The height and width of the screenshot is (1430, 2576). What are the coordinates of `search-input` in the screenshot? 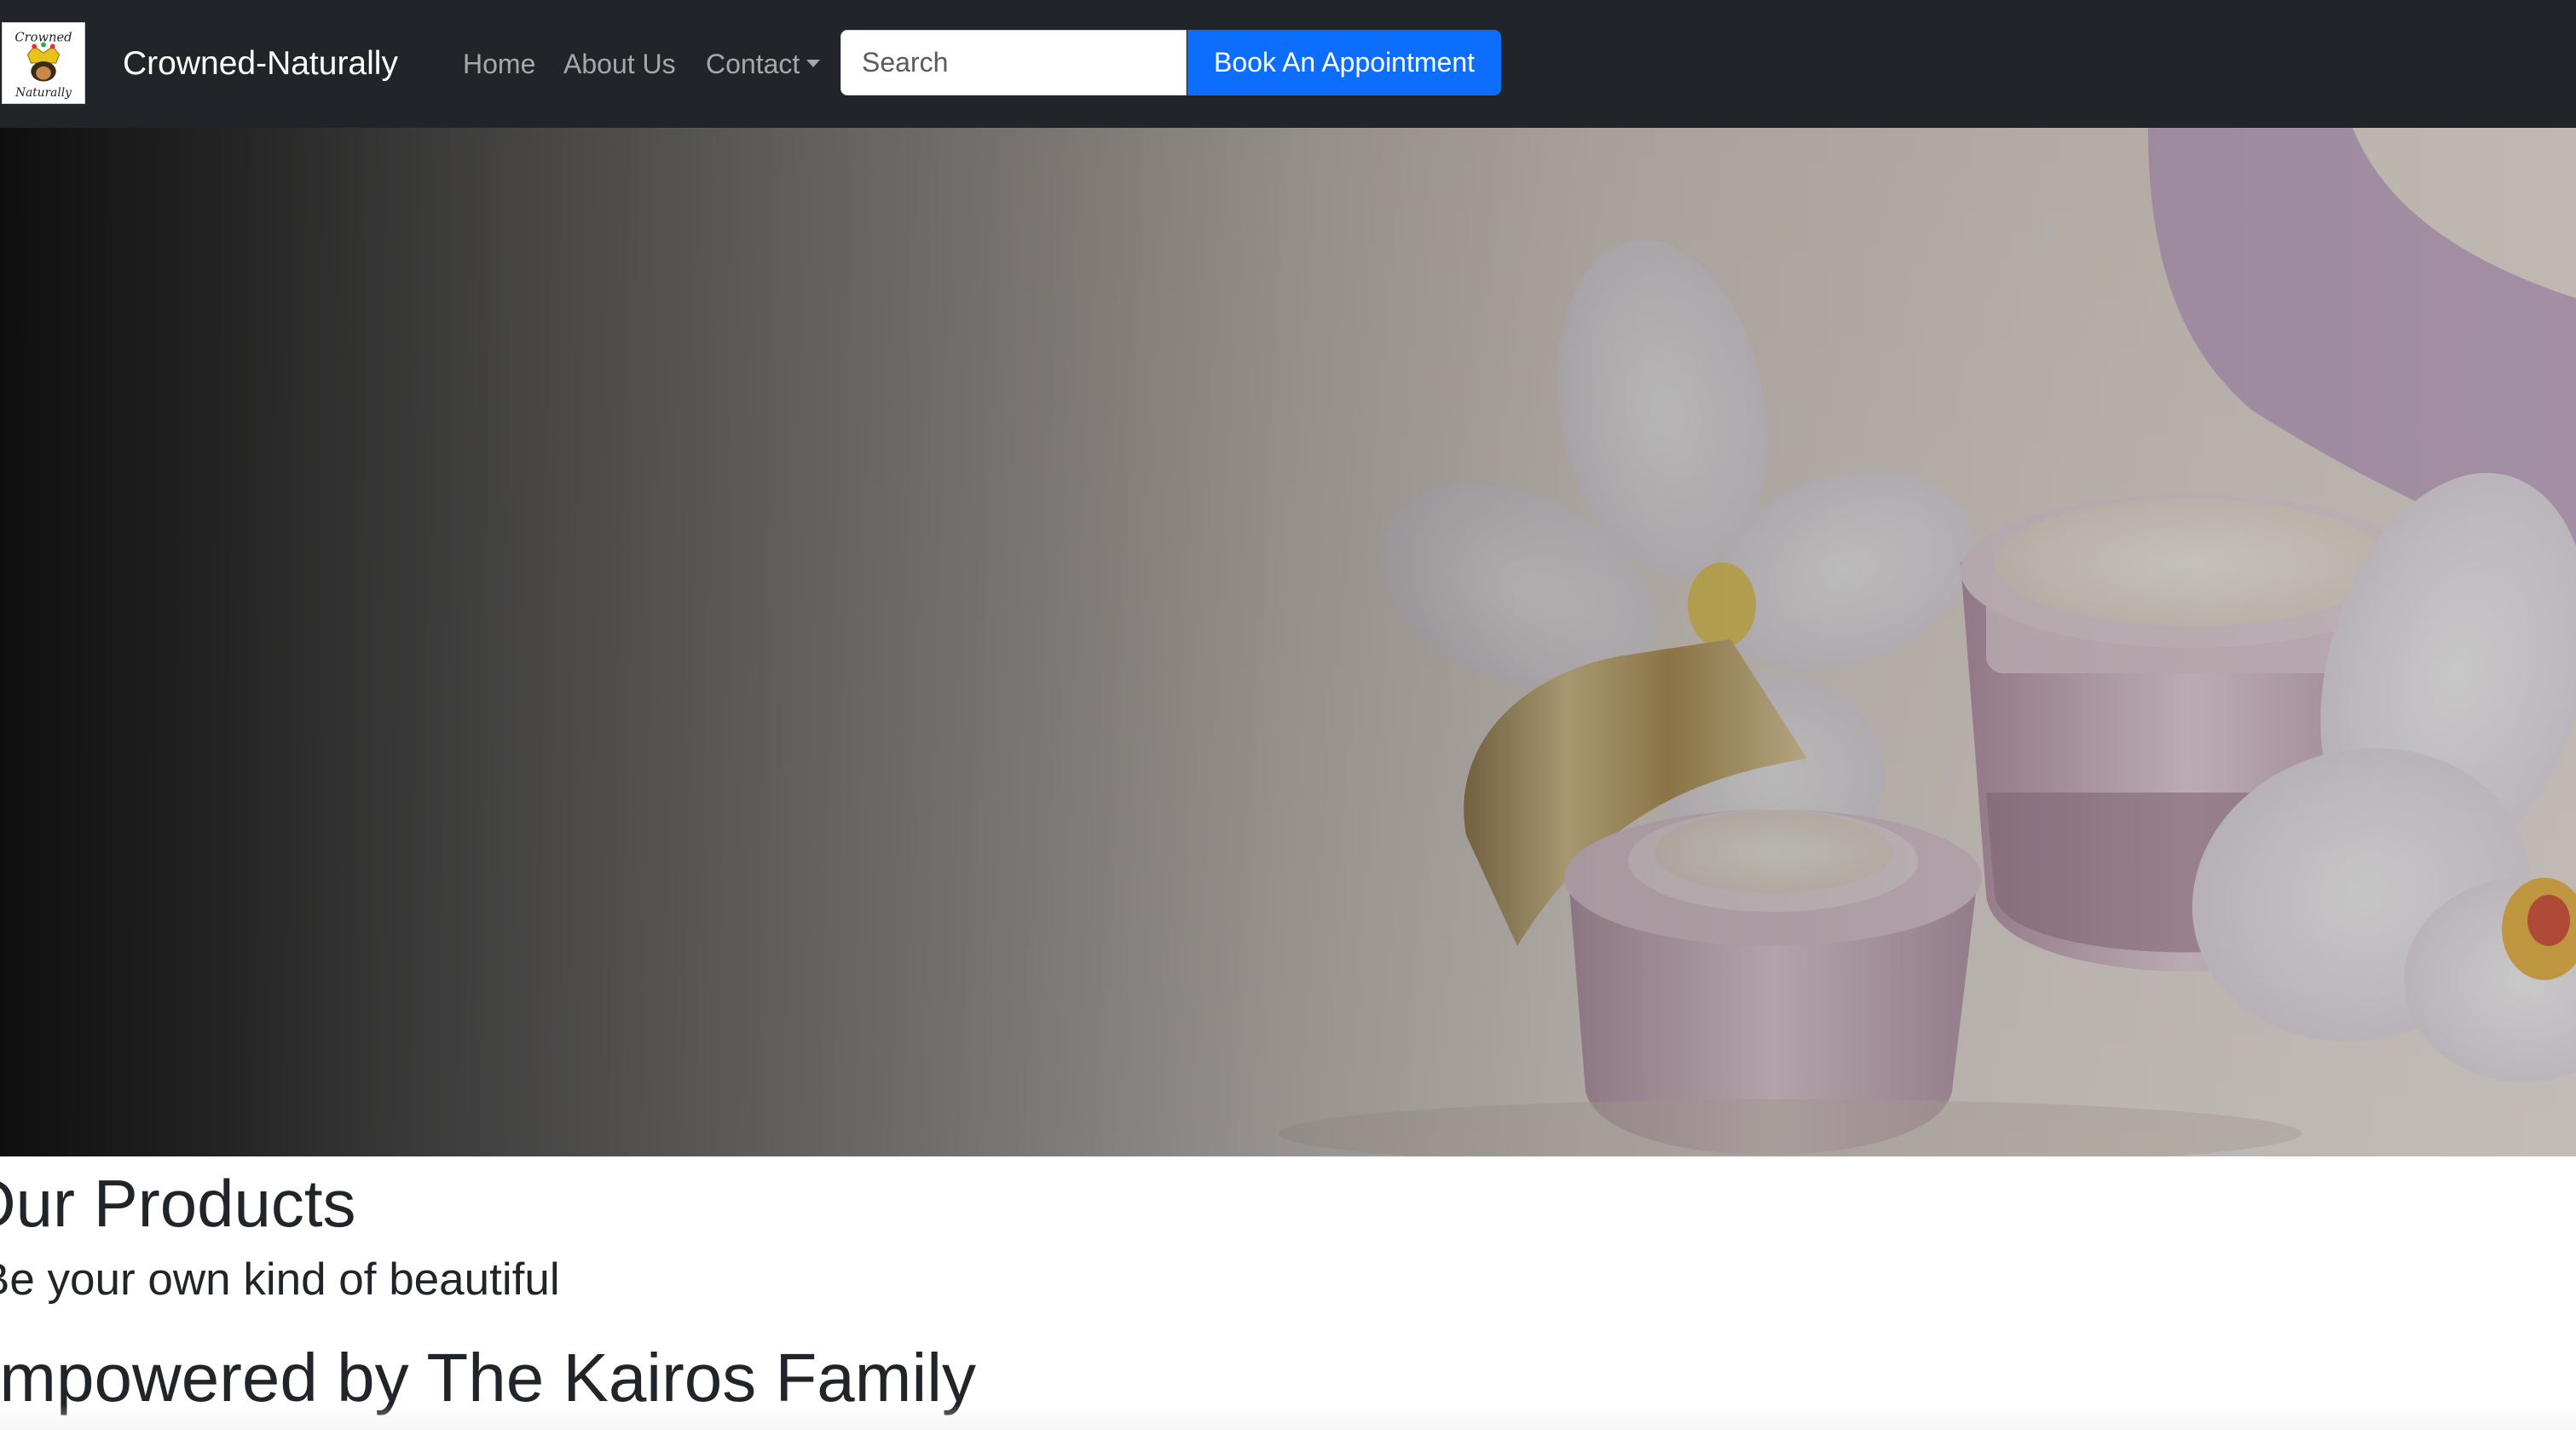 It's located at (1013, 62).